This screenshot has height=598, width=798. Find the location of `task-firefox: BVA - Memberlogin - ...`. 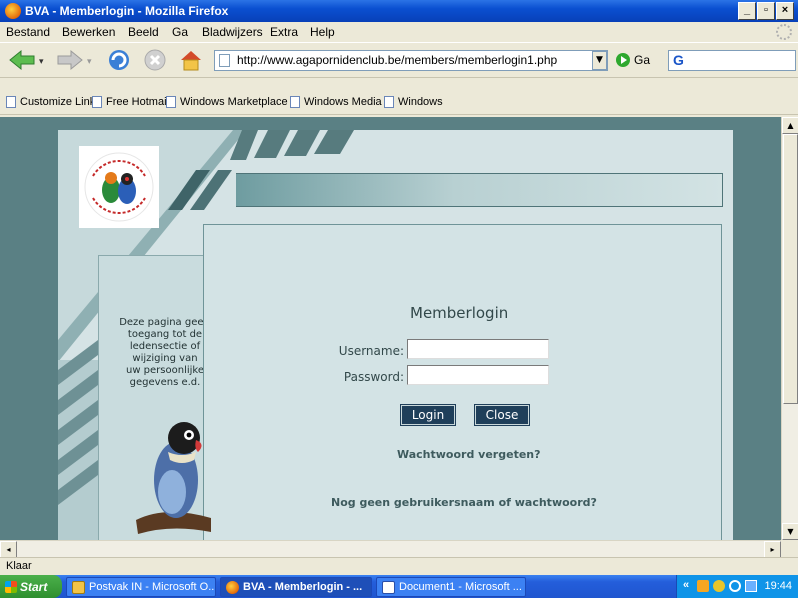

task-firefox: BVA - Memberlogin - ... is located at coordinates (296, 587).